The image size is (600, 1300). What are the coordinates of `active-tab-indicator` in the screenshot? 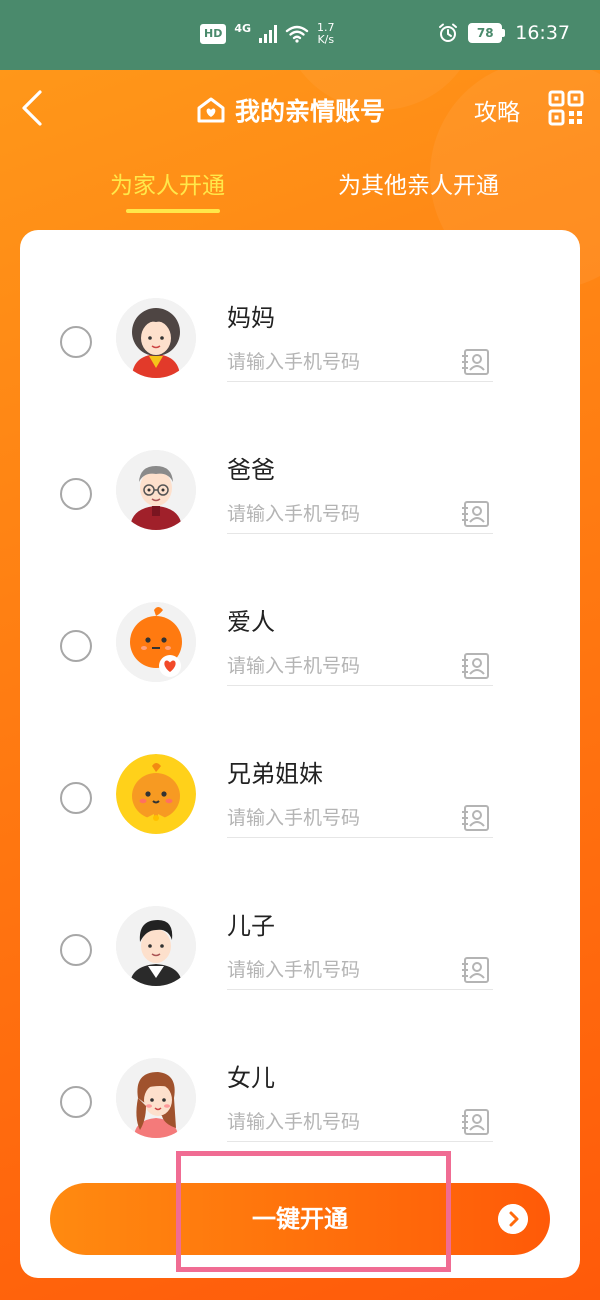 It's located at (173, 211).